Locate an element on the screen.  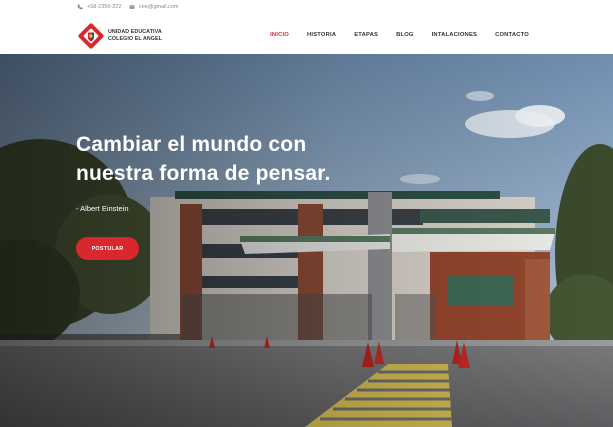
nav-item-etapas: ETAPAS is located at coordinates (366, 35).